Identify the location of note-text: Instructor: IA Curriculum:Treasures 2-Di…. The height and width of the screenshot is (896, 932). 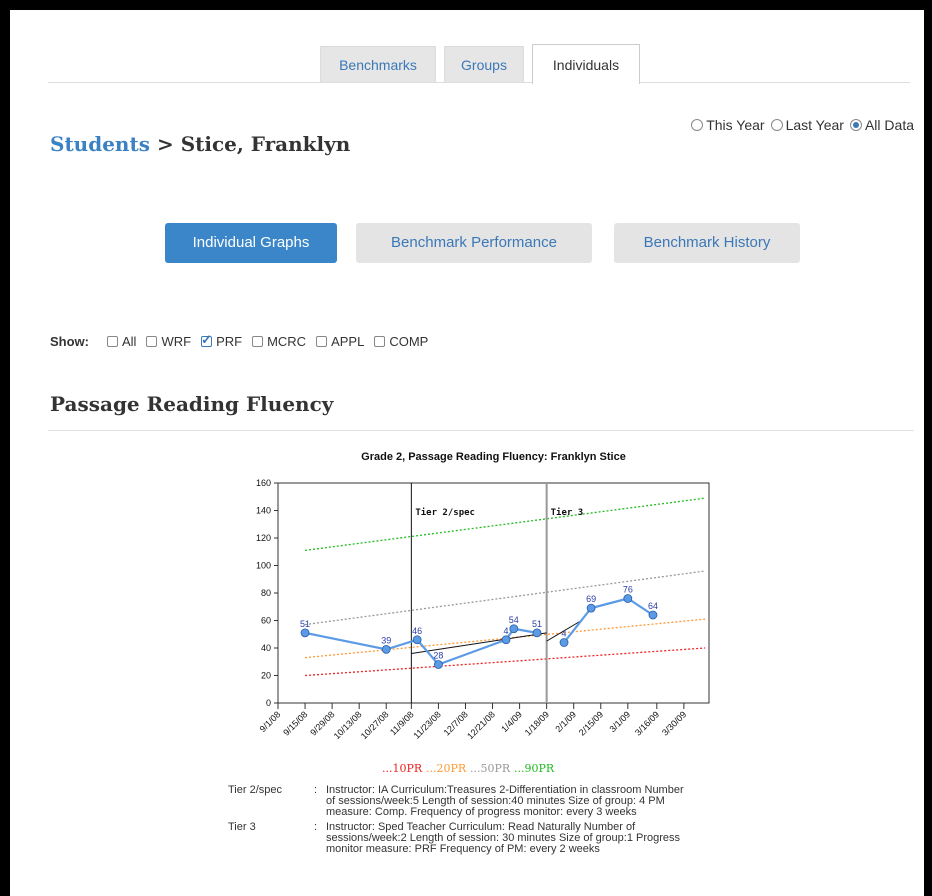
(505, 801).